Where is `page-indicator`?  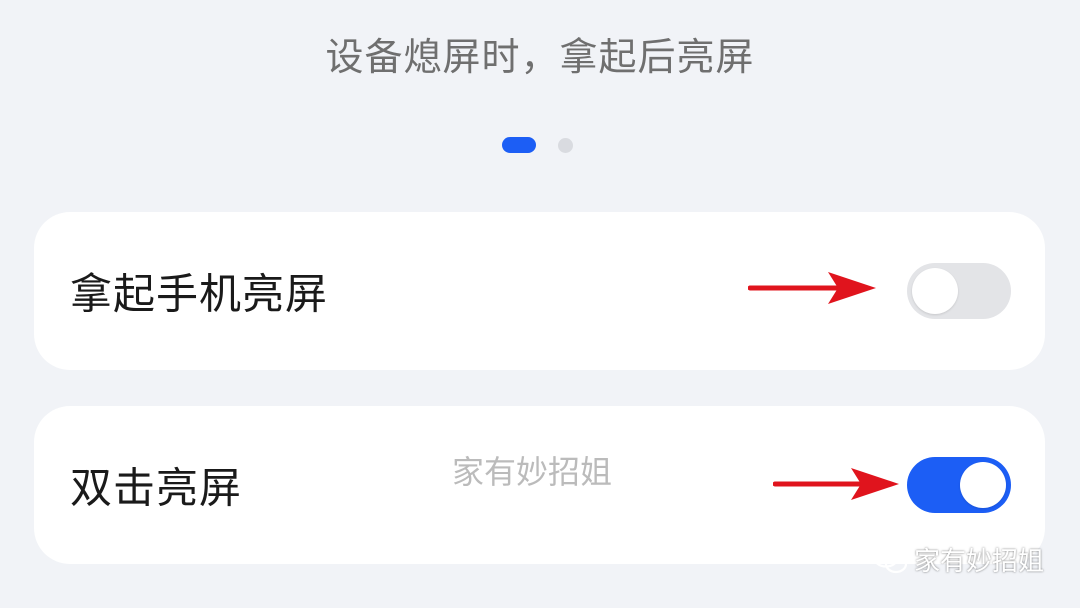 page-indicator is located at coordinates (537, 145).